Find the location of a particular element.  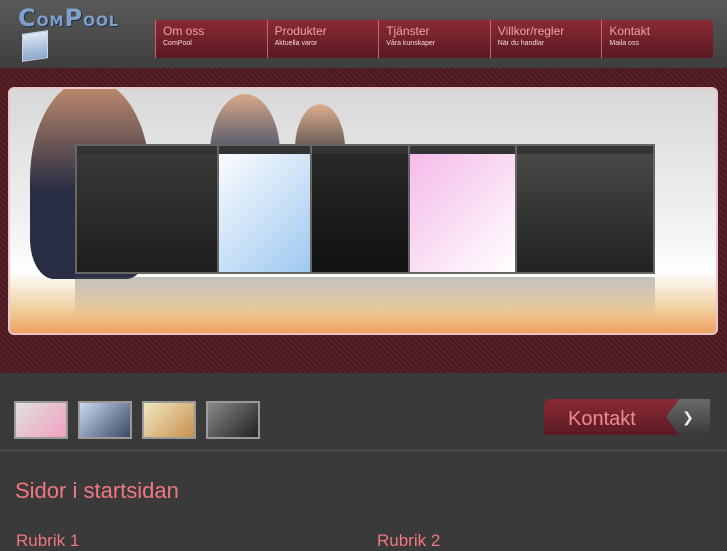

nav-label: Kontakt is located at coordinates (630, 31).